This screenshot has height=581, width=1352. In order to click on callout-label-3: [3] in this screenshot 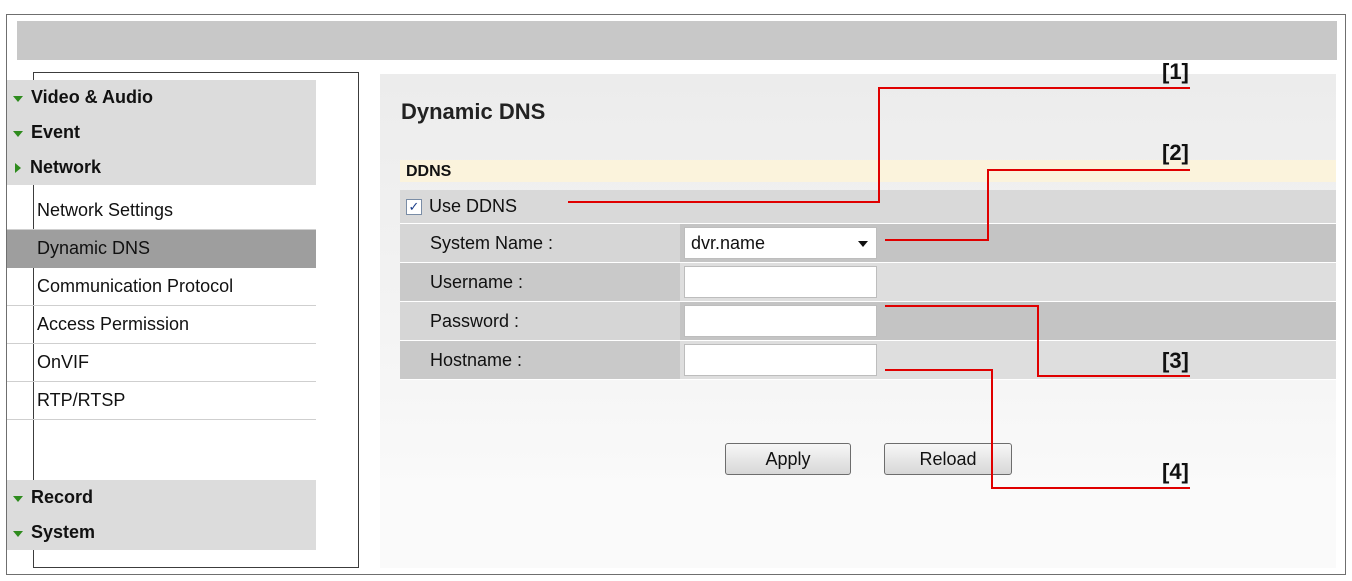, I will do `click(1175, 360)`.